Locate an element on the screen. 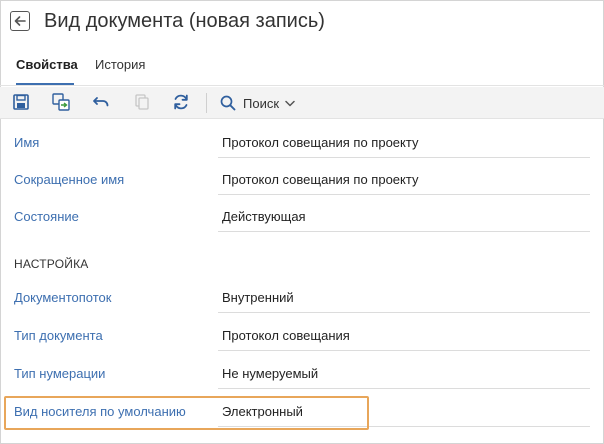 The image size is (604, 444). search-icon is located at coordinates (228, 103).